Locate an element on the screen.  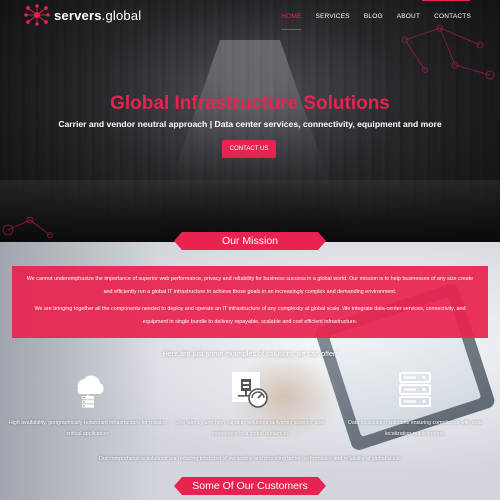
mission-heading: Our Mission is located at coordinates (250, 241).